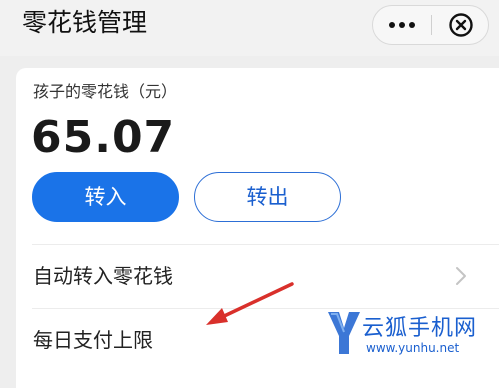  Describe the element at coordinates (105, 197) in the screenshot. I see `transfer-in-button: 转入` at that location.